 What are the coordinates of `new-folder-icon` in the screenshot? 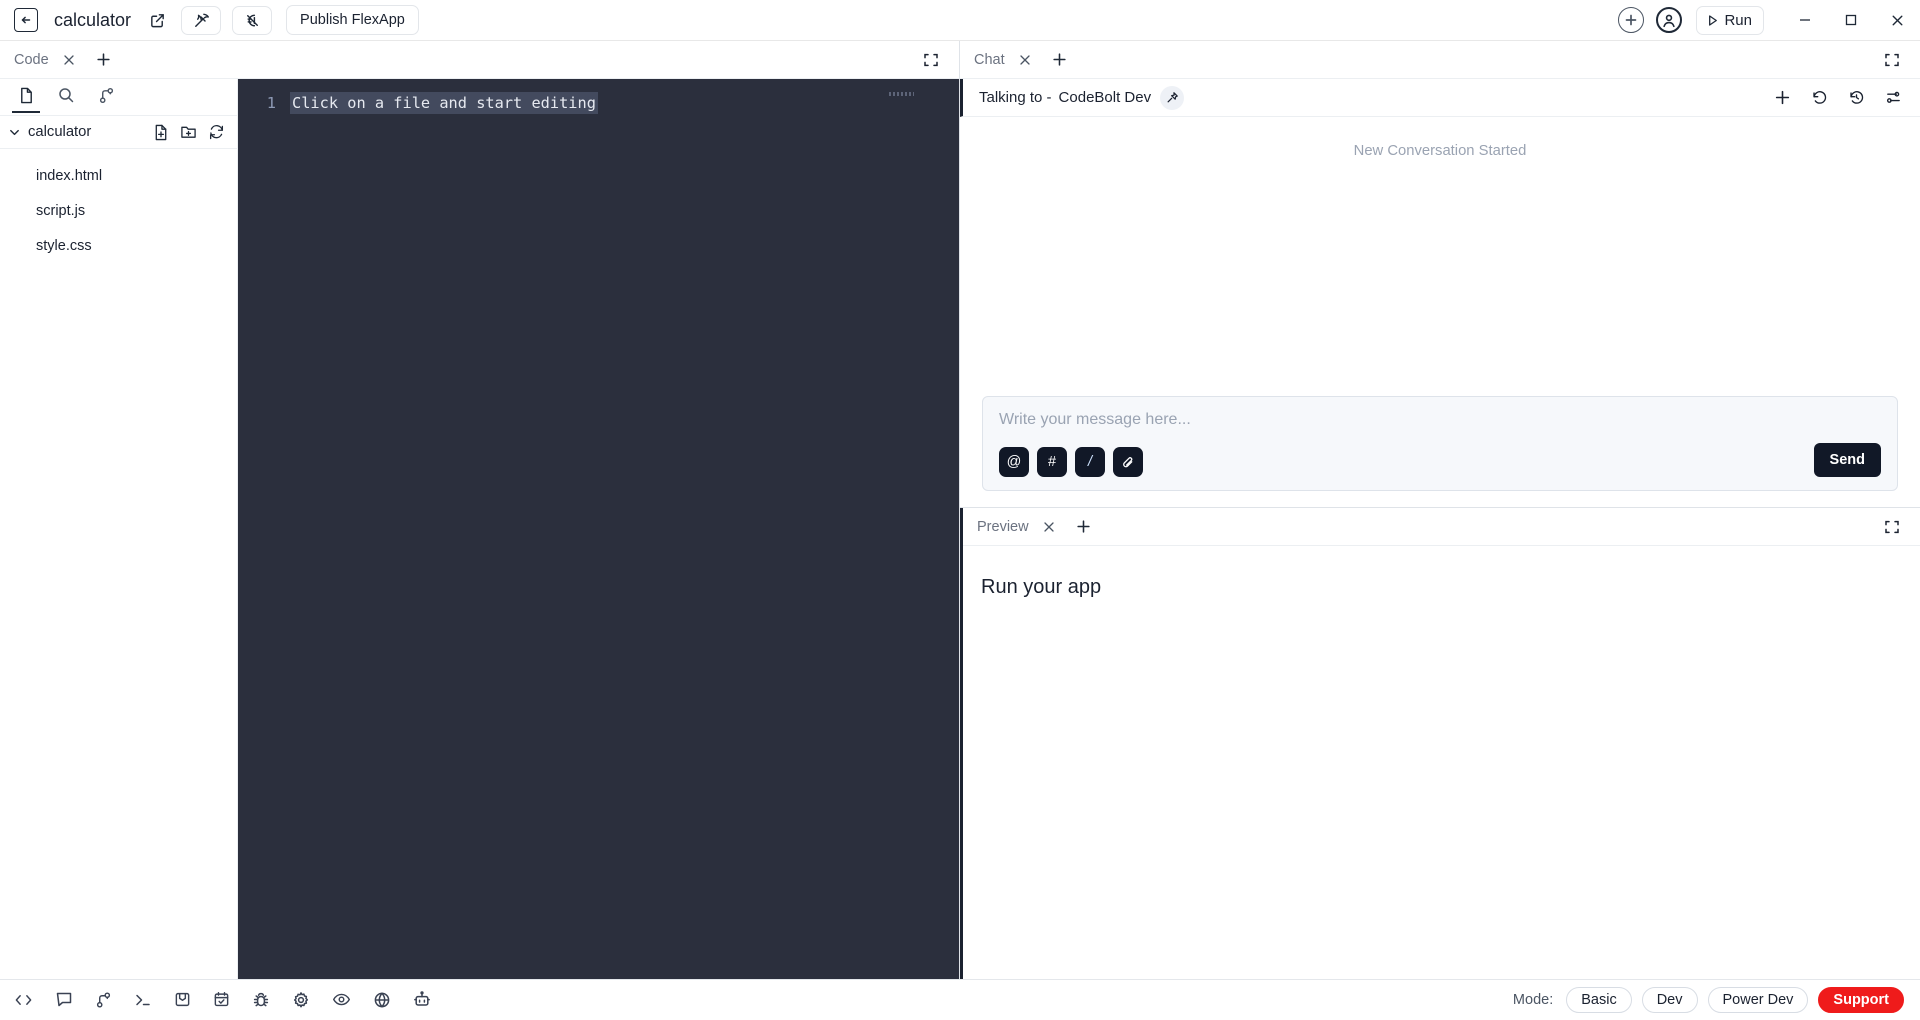 It's located at (188, 132).